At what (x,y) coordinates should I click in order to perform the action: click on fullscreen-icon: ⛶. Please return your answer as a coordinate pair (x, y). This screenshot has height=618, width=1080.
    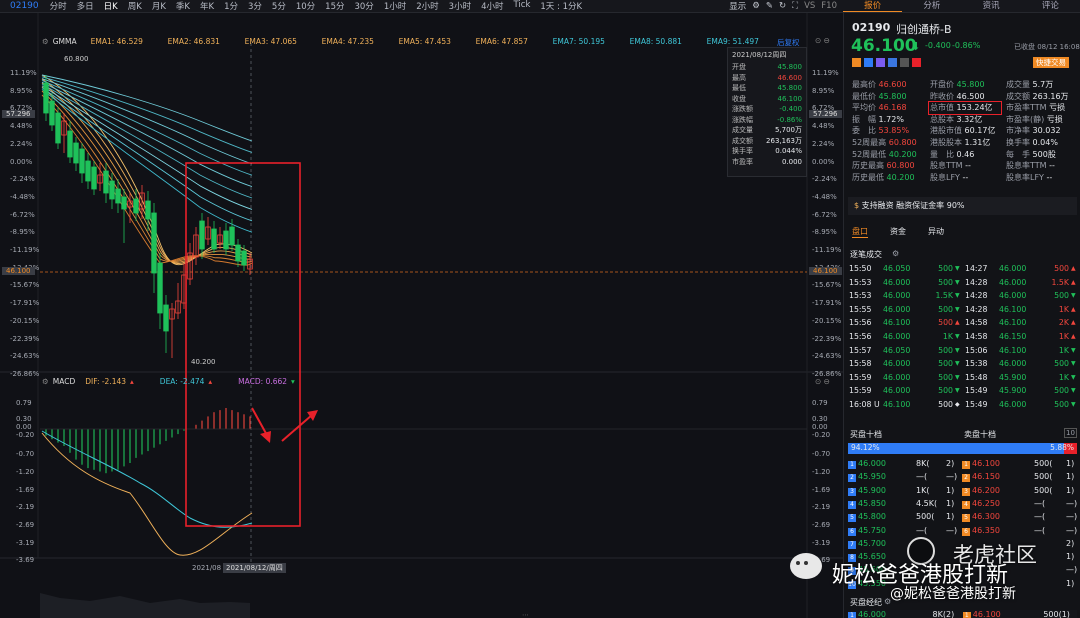
    Looking at the image, I should click on (795, 6).